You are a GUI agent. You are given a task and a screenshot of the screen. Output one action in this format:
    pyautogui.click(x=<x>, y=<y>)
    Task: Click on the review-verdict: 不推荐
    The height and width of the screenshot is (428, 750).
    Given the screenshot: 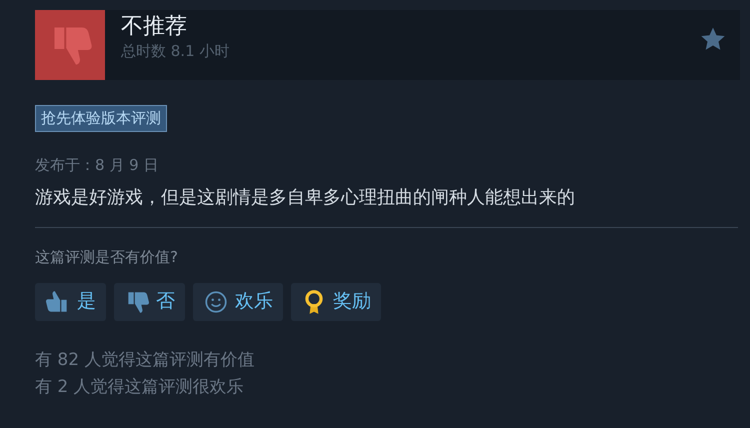 What is the action you would take?
    pyautogui.click(x=154, y=27)
    